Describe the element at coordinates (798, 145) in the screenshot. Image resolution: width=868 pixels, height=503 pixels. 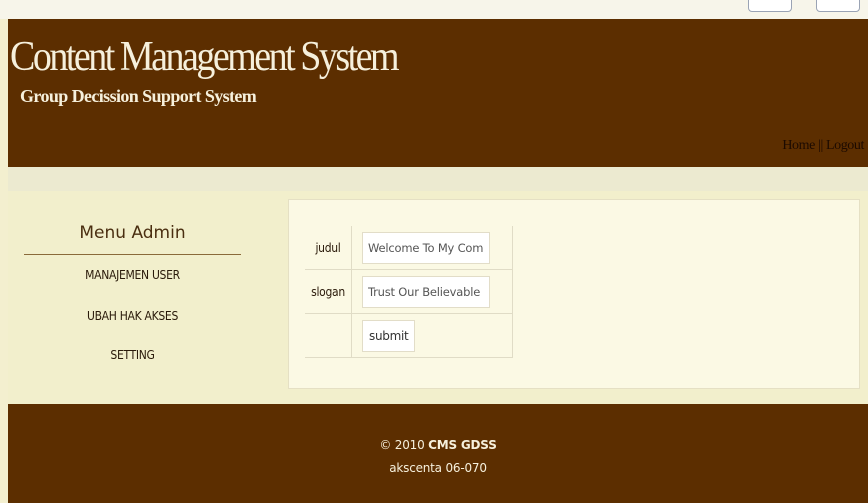
I see `home-link: Home` at that location.